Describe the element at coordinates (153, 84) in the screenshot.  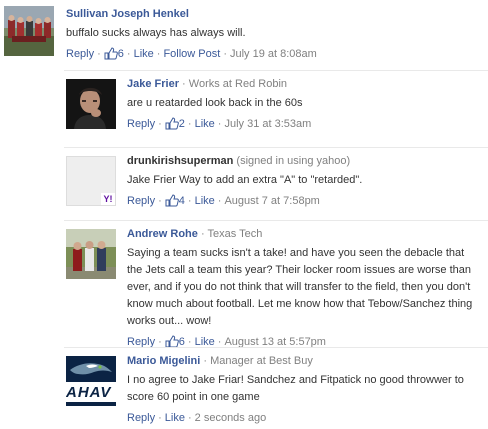
I see `comment-author: Jake Frier` at that location.